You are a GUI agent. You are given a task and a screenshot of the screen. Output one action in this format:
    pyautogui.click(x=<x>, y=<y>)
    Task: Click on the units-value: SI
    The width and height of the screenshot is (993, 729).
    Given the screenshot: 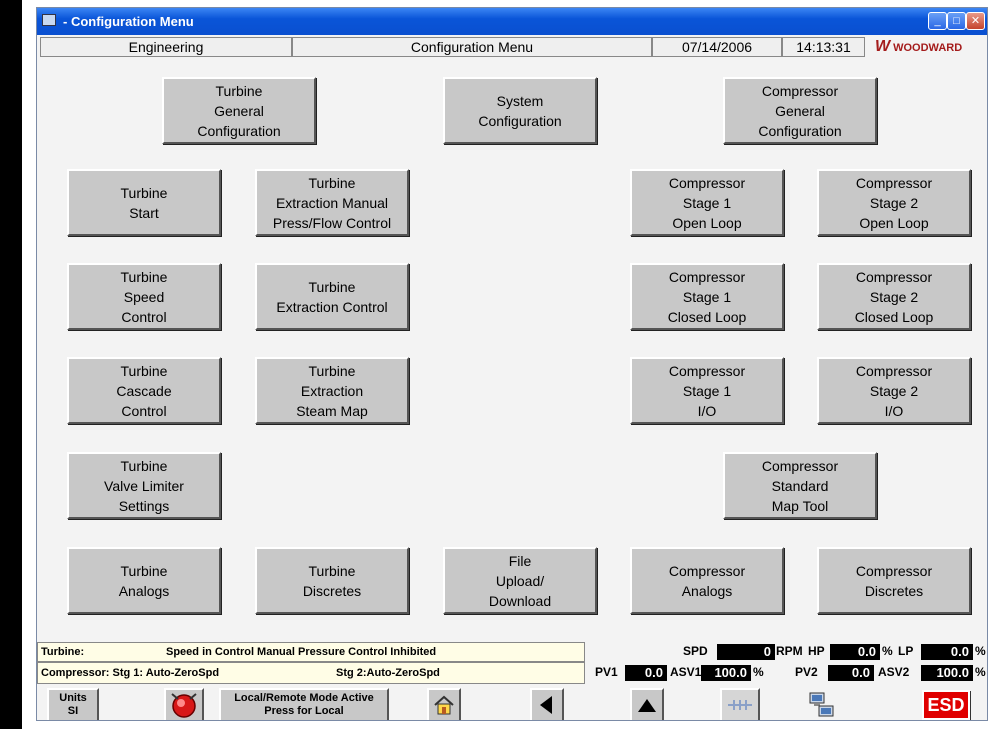 What is the action you would take?
    pyautogui.click(x=73, y=711)
    